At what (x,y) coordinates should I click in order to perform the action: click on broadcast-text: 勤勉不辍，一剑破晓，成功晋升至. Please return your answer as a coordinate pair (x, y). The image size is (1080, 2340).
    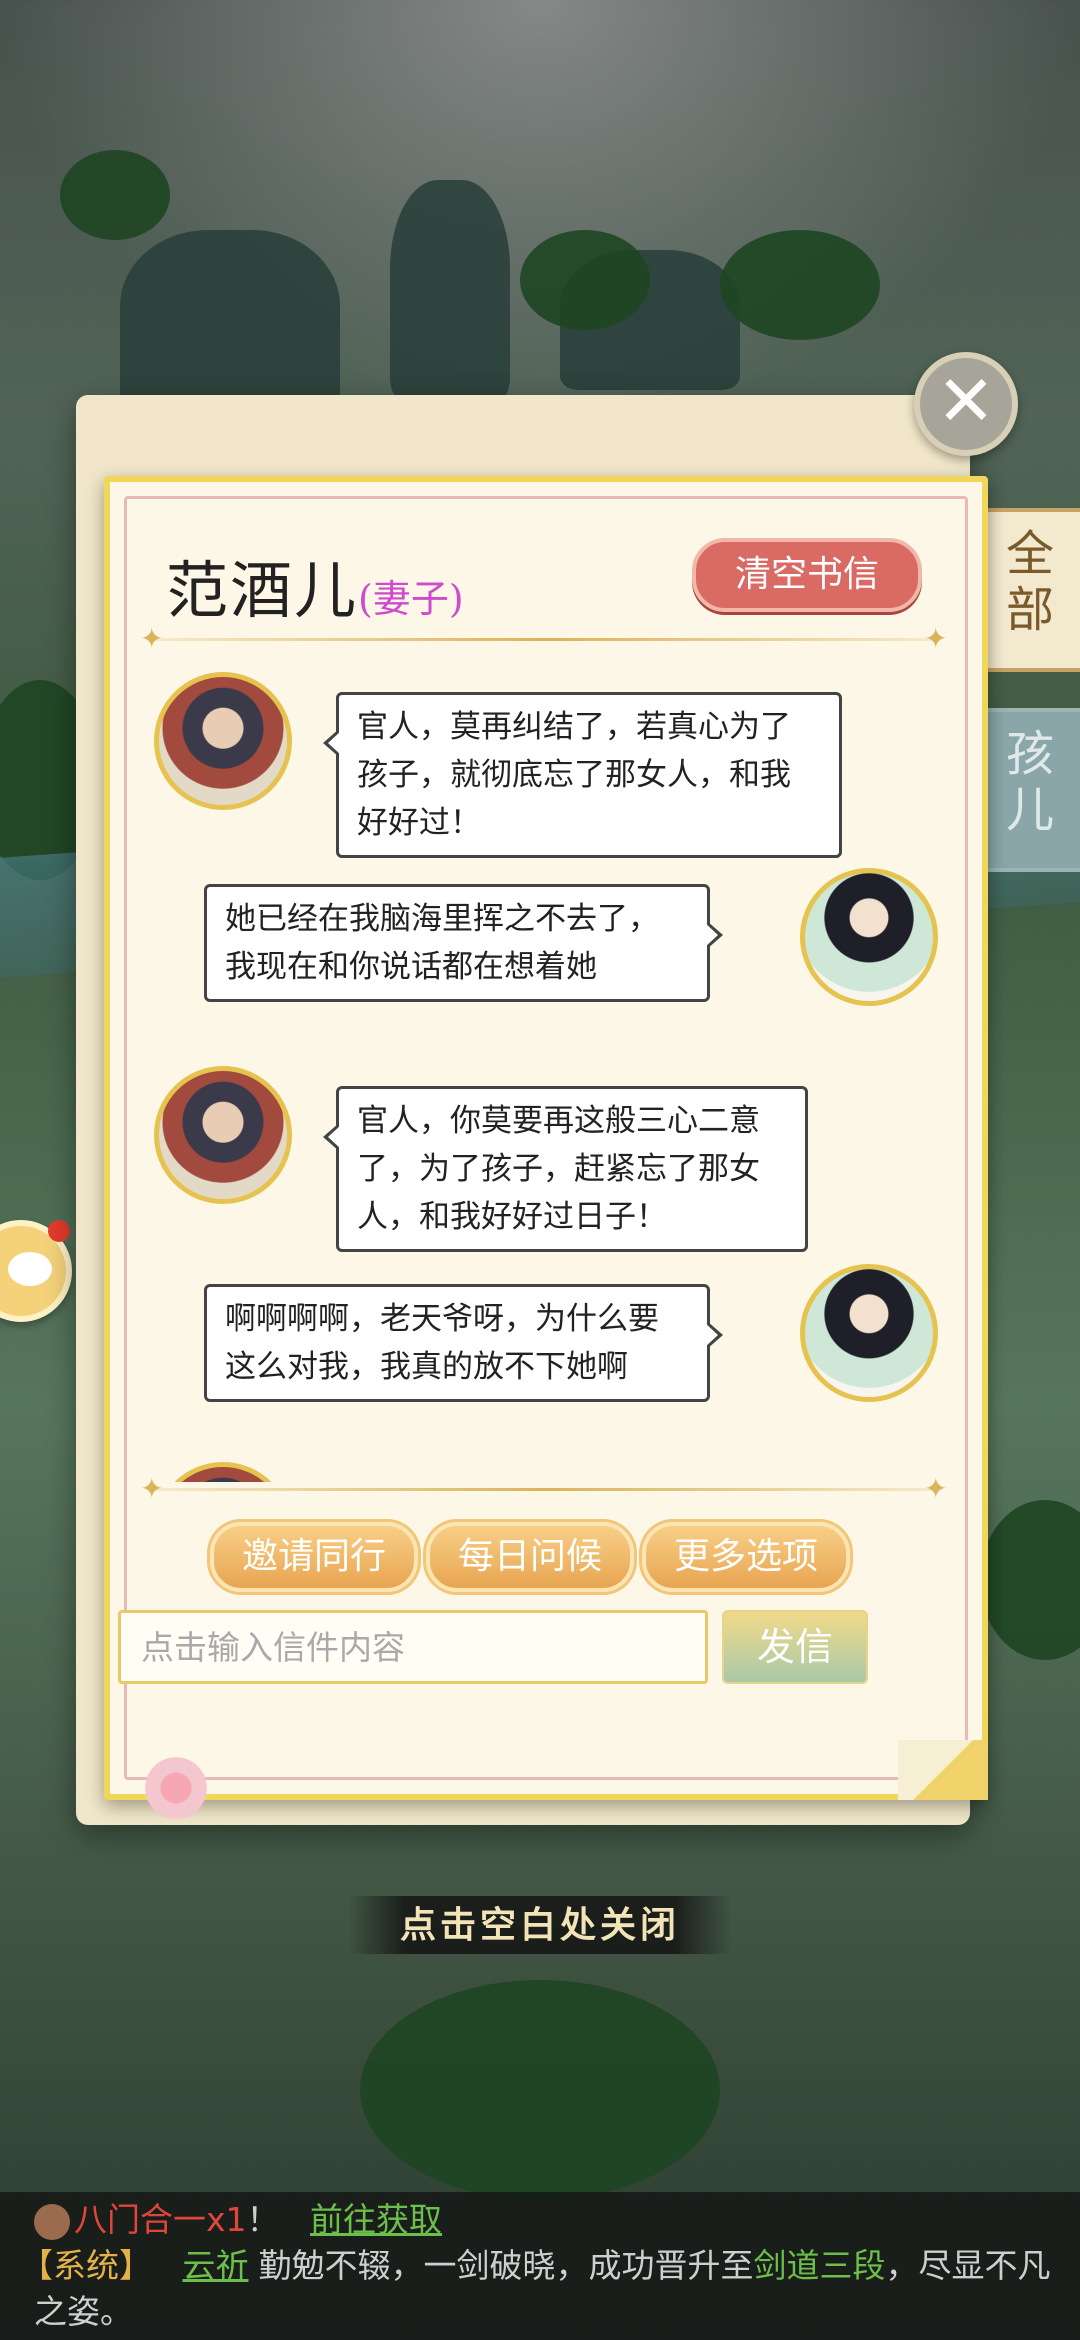
    Looking at the image, I should click on (506, 2265).